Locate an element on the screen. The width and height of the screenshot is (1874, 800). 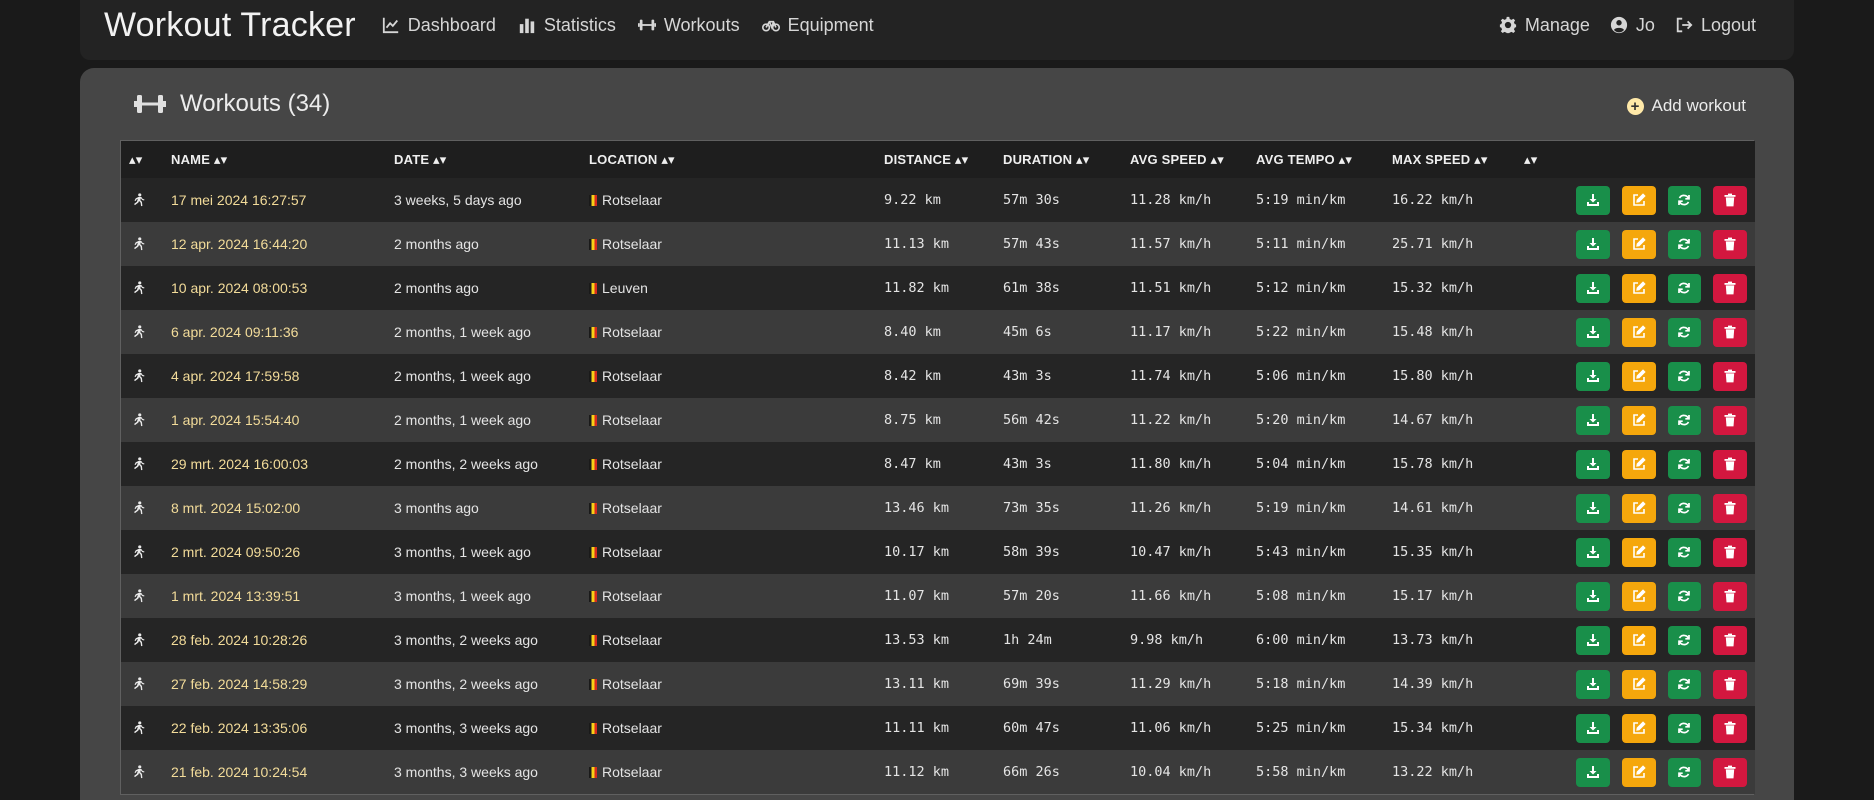
sort-distance-header: DISTANCE ▴▾ is located at coordinates (935, 159).